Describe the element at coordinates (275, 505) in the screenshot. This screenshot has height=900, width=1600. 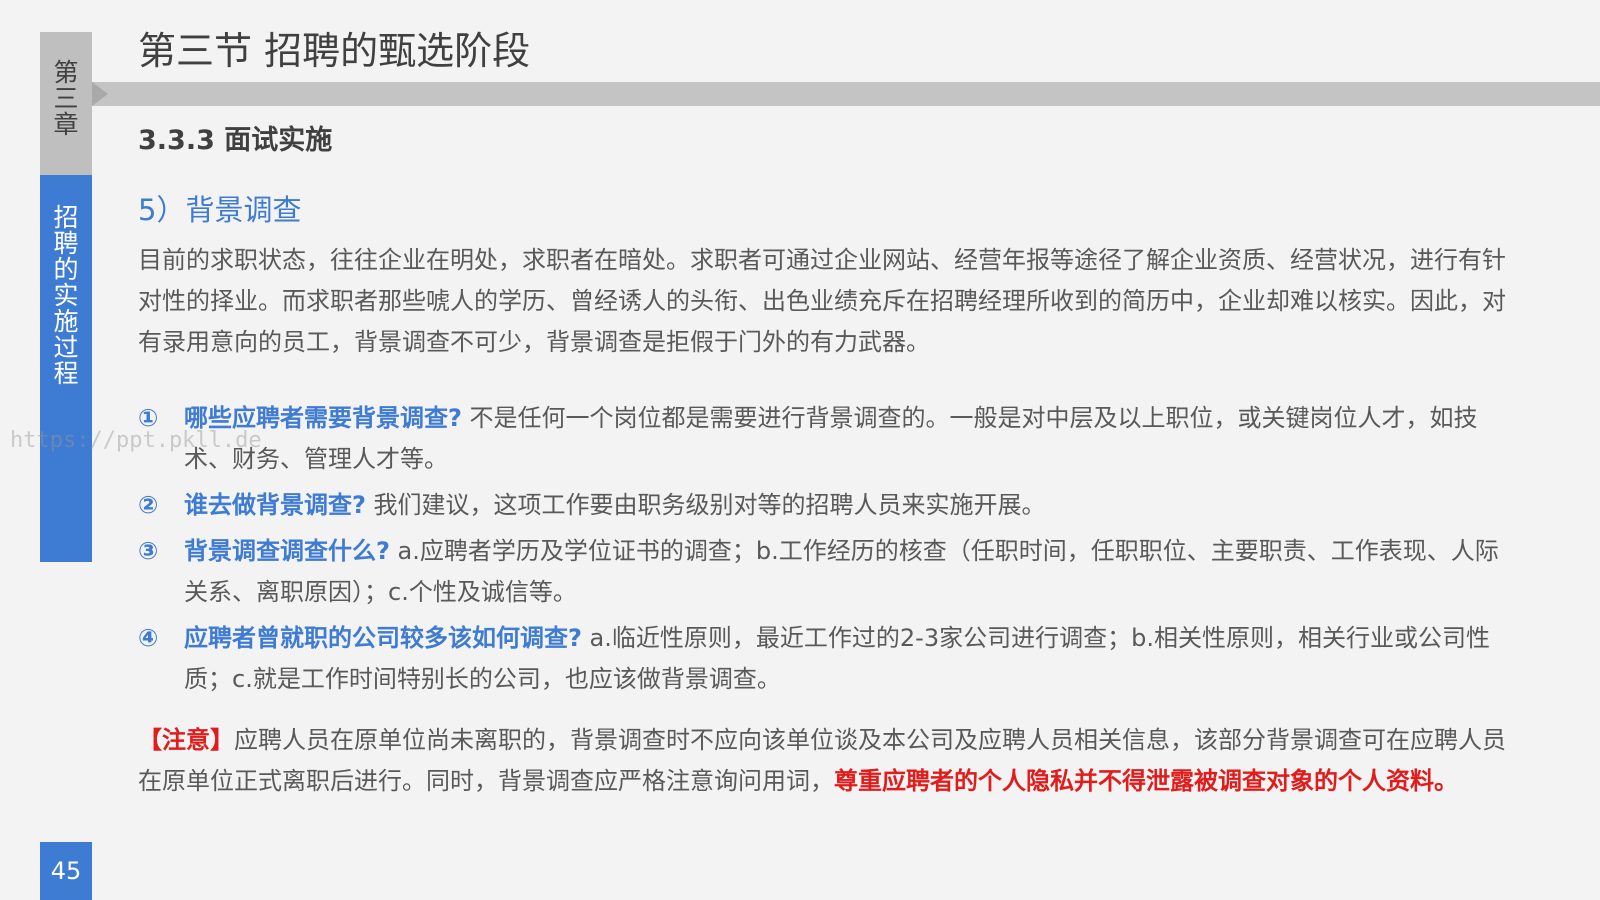
I see `item-question: 谁去做背景调查?` at that location.